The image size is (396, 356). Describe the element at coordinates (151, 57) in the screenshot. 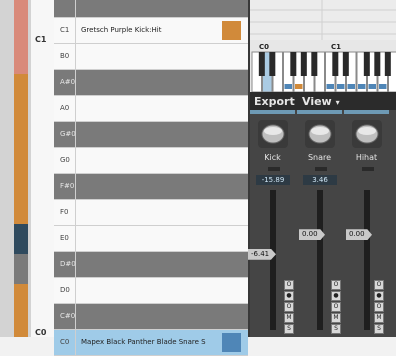

I see `note-row: B0` at that location.